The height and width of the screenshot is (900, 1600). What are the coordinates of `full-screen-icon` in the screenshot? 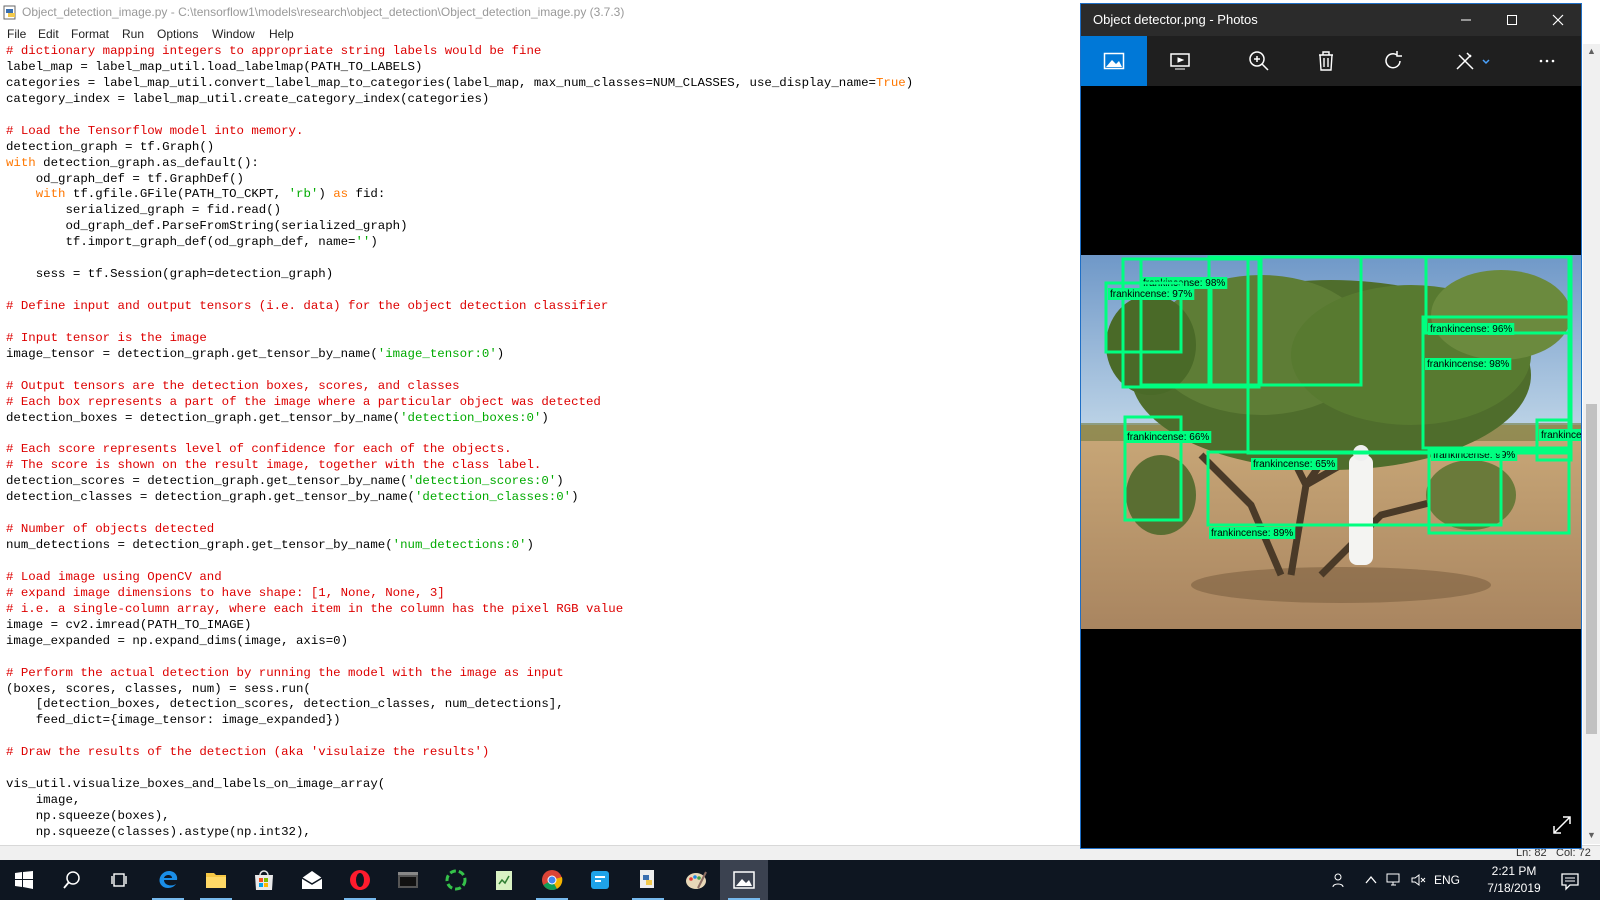 It's located at (1562, 825).